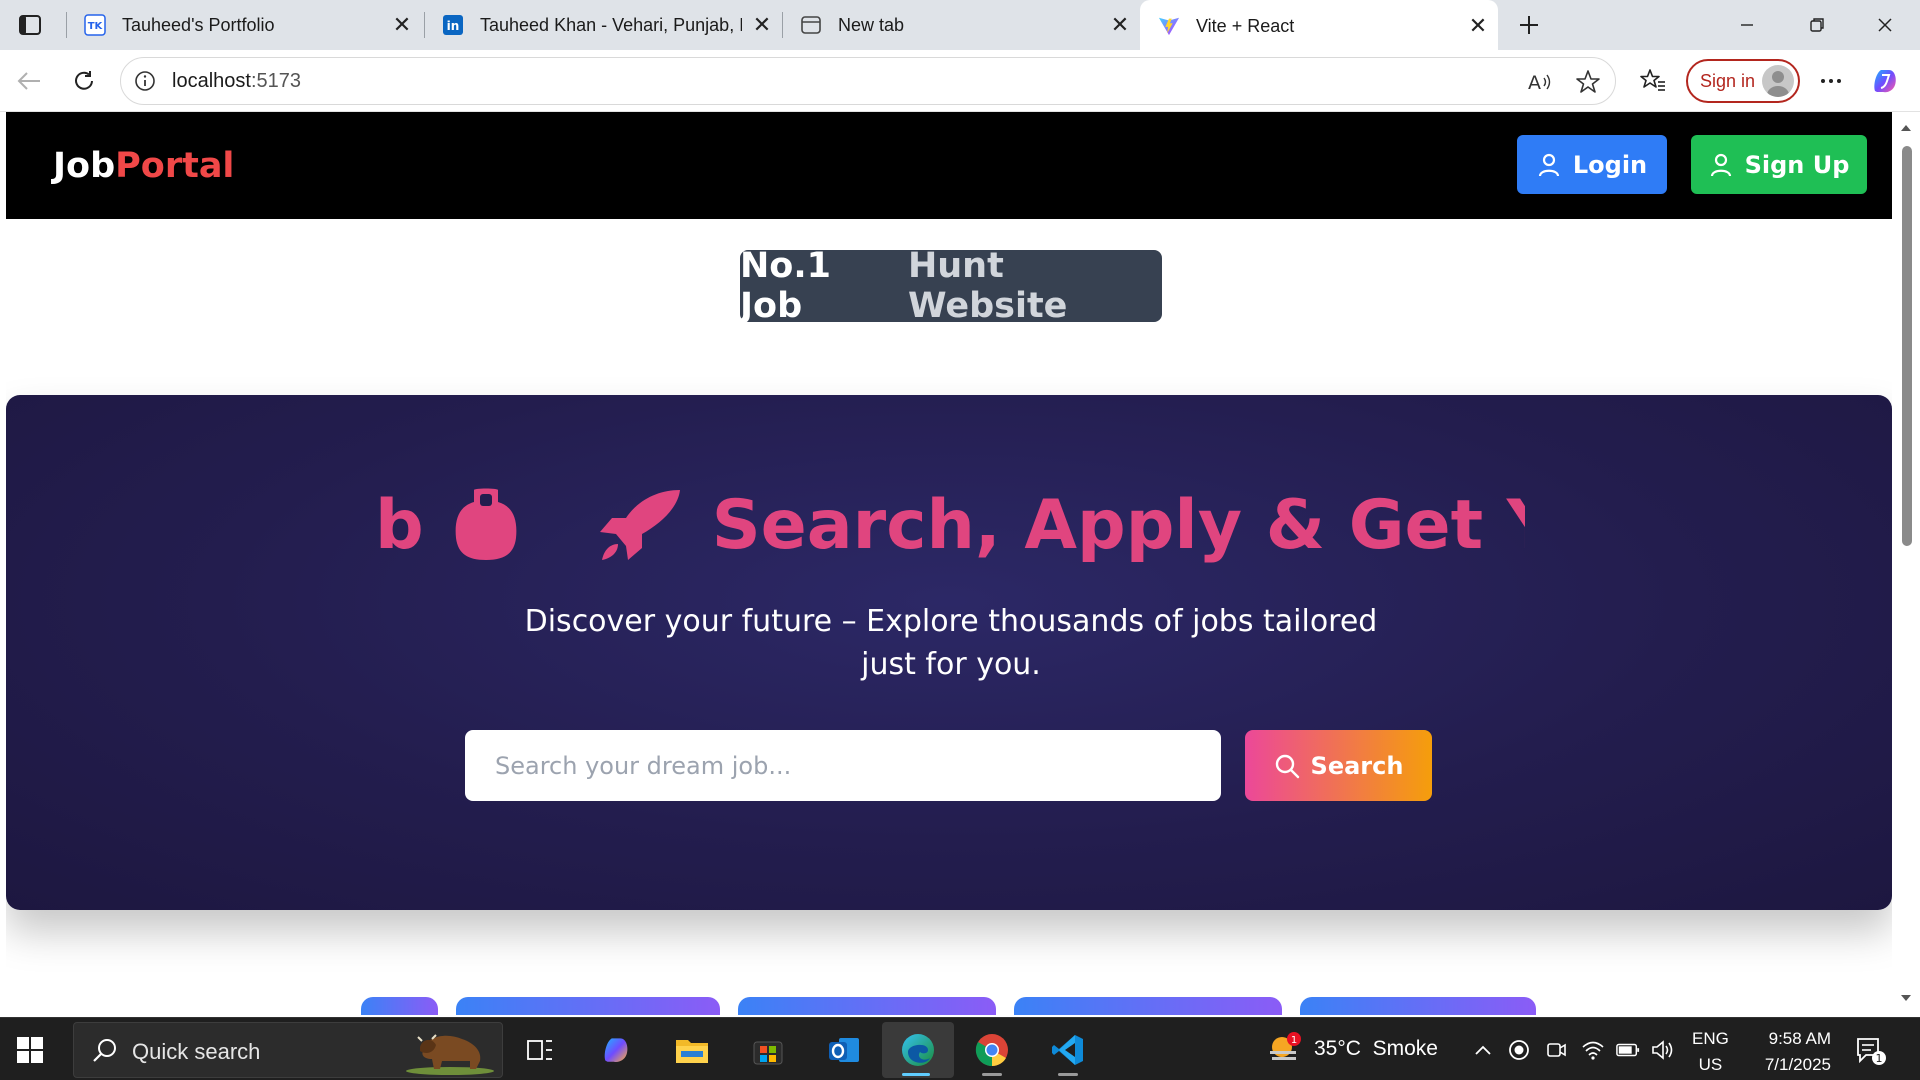 This screenshot has height=1080, width=1920. Describe the element at coordinates (785, 286) in the screenshot. I see `badge-text-main: No.1 Job` at that location.